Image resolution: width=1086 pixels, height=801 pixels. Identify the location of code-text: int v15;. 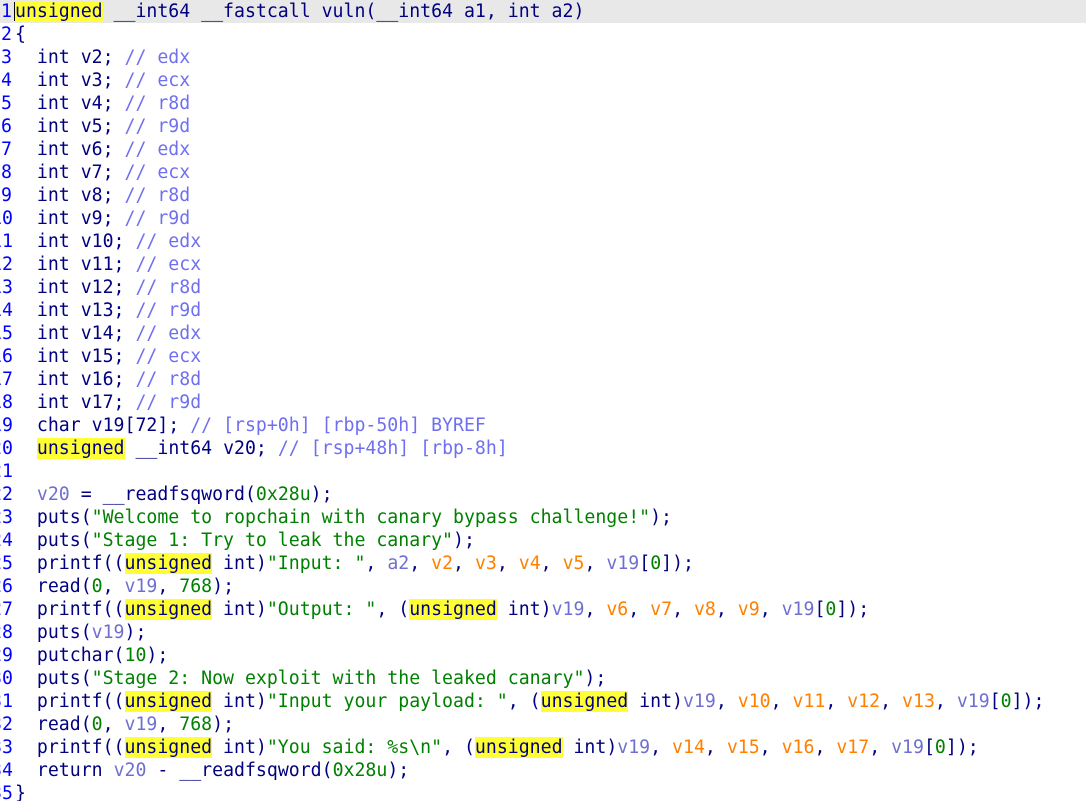
(75, 356).